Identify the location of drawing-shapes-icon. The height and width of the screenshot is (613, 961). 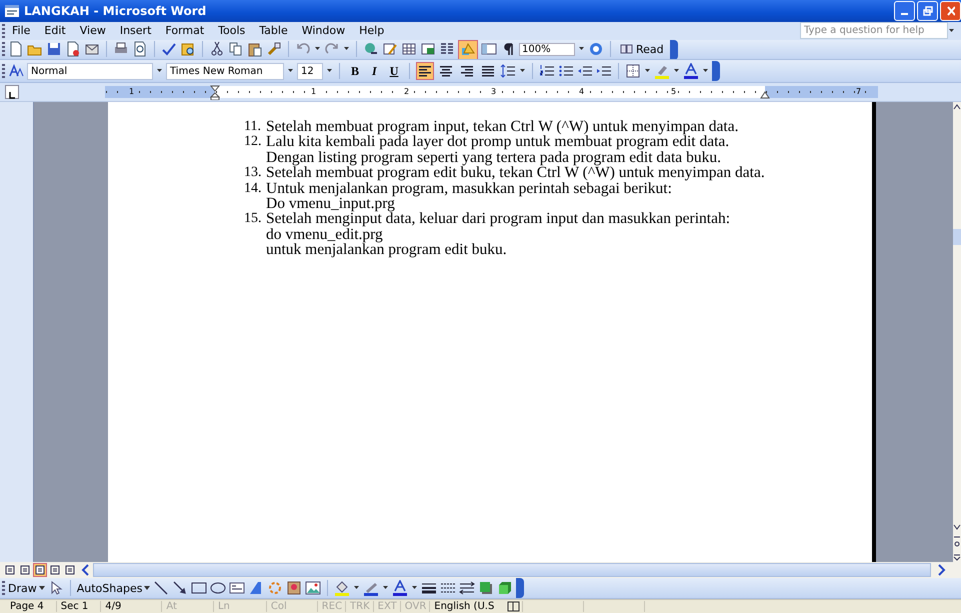
(468, 50).